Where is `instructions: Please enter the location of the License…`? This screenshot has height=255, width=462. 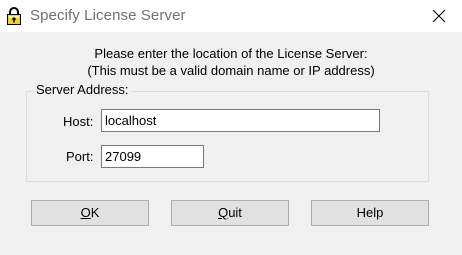
instructions: Please enter the location of the License… is located at coordinates (231, 62).